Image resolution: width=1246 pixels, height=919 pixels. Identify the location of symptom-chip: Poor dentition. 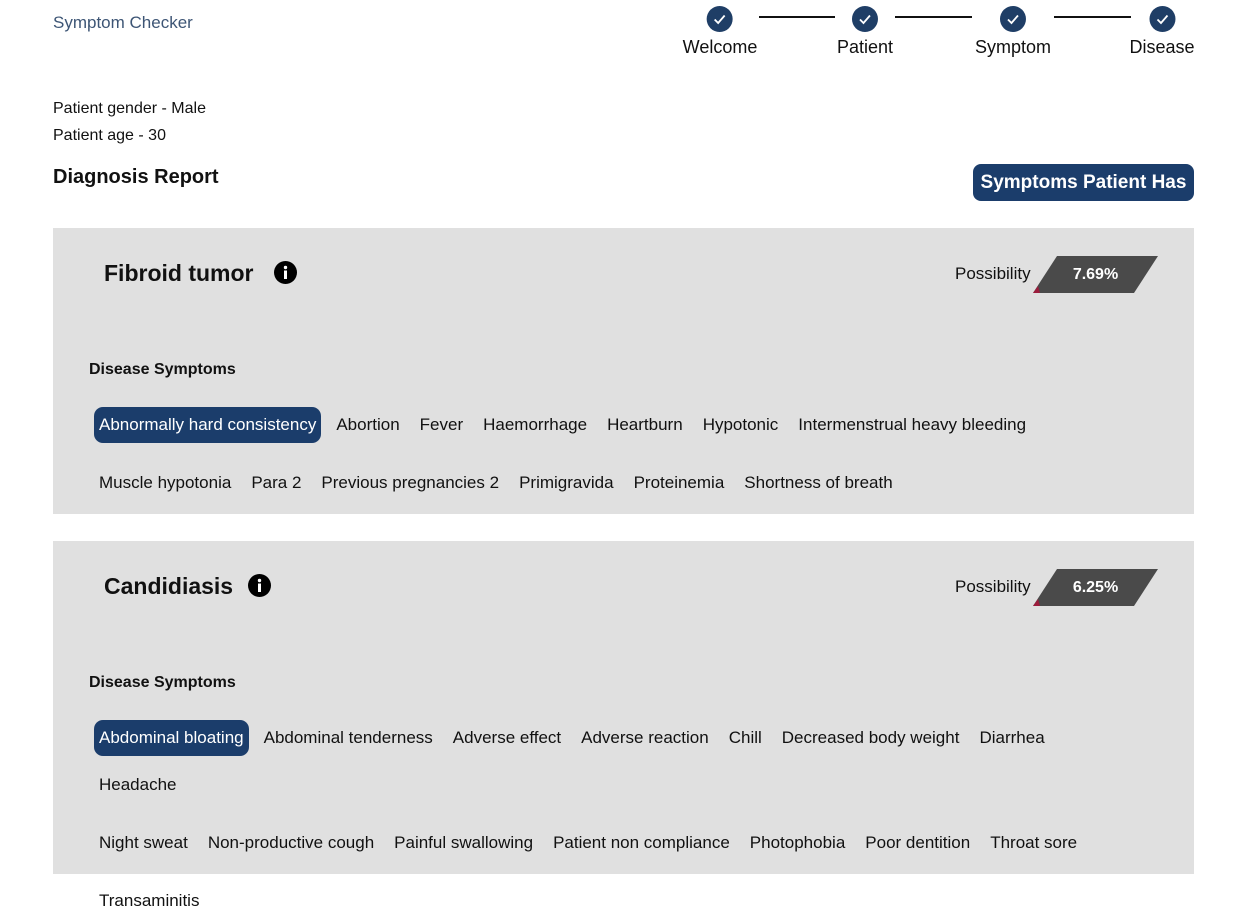
(917, 843).